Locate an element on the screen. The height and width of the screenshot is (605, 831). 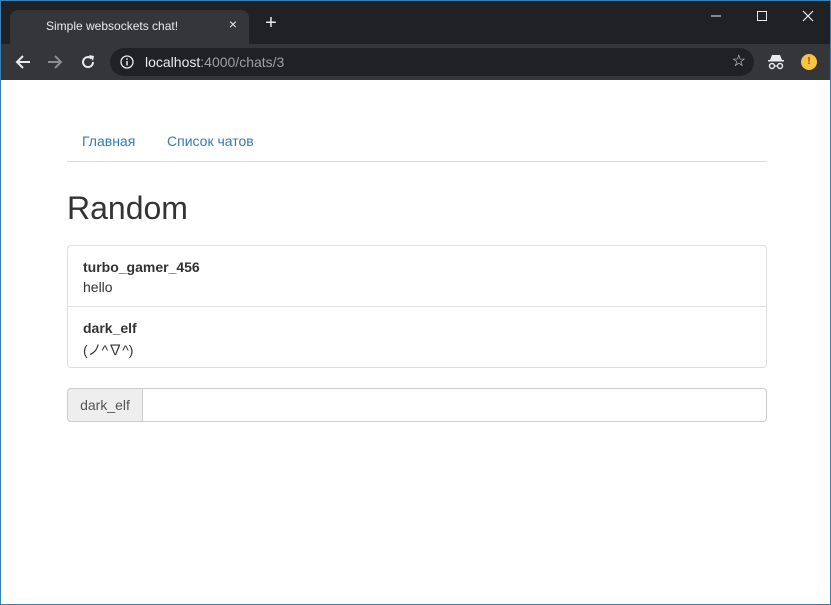
nav-link-chat-list: Список чатов is located at coordinates (210, 141).